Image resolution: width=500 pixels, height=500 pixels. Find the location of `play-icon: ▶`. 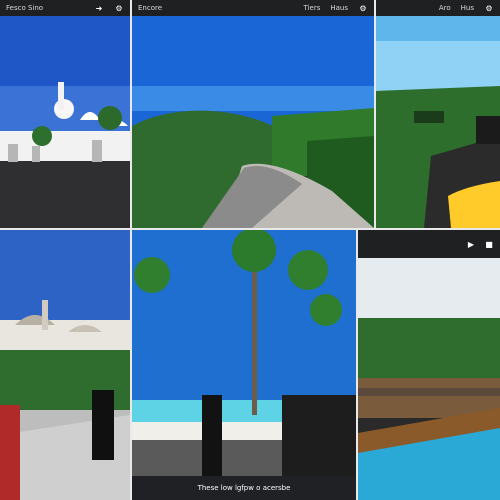

play-icon: ▶ is located at coordinates (471, 244).